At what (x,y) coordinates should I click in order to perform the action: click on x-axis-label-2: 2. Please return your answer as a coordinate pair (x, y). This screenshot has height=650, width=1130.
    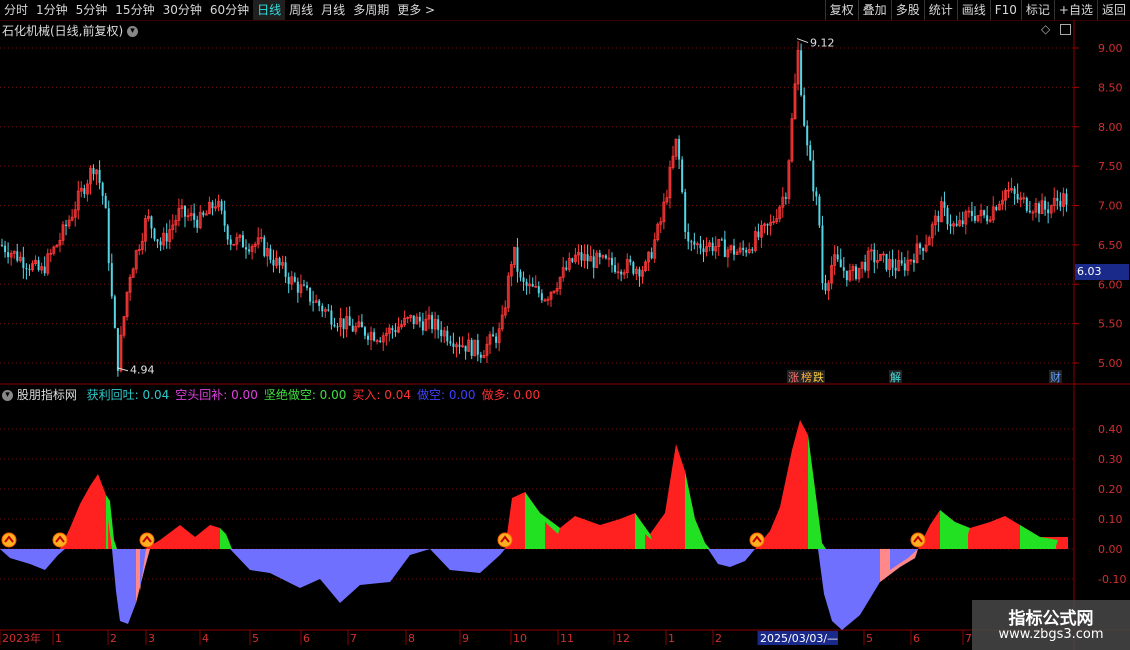
    Looking at the image, I should click on (113, 638).